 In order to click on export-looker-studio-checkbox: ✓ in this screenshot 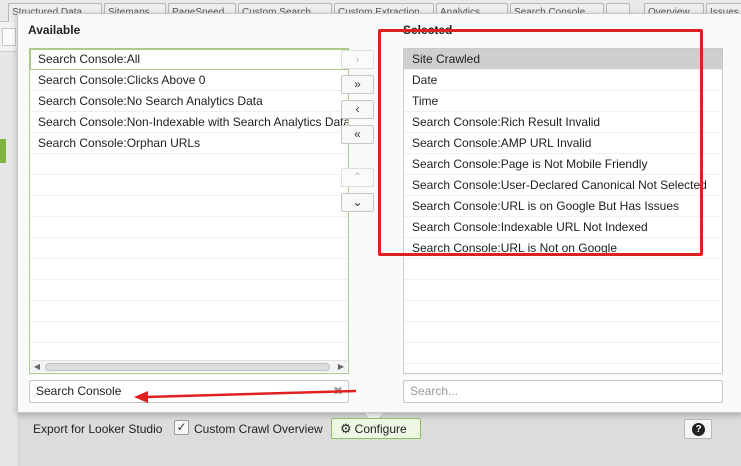, I will do `click(181, 427)`.